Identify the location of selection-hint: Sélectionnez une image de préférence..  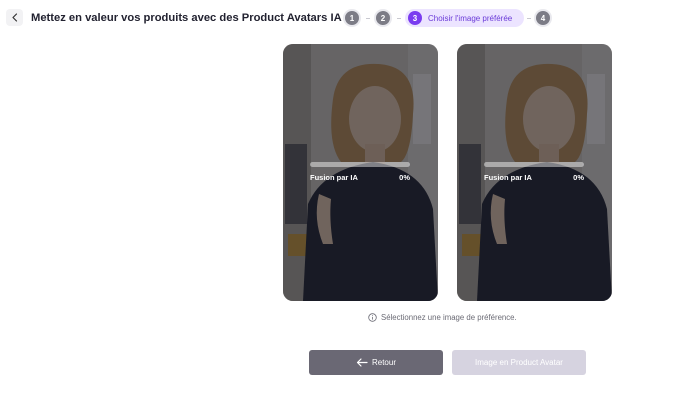
(442, 317).